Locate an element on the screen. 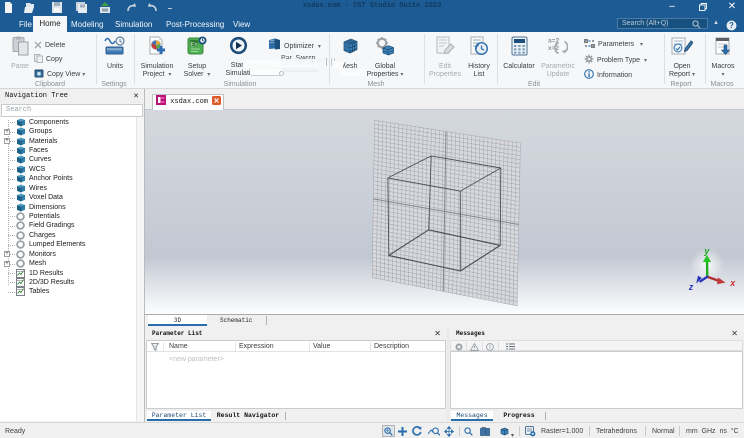 The width and height of the screenshot is (744, 438). svg-text: z is located at coordinates (691, 287).